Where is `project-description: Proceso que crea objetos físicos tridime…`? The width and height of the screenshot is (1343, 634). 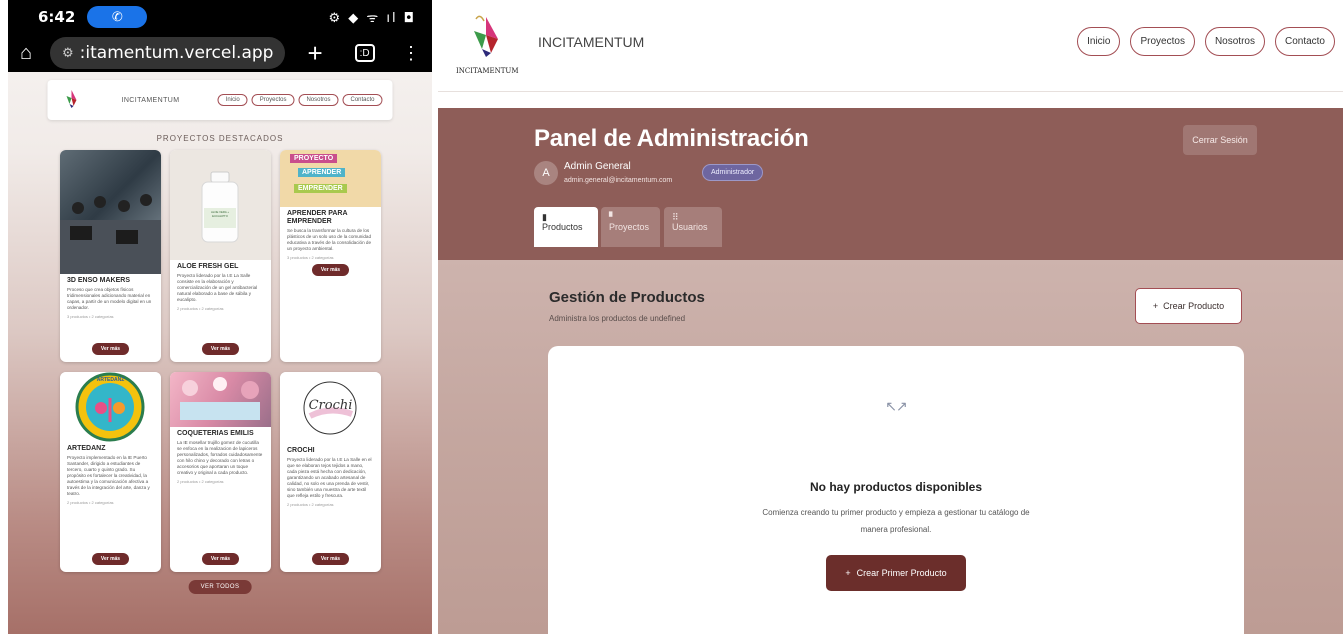
project-description: Proceso que crea objetos físicos tridime… is located at coordinates (109, 298).